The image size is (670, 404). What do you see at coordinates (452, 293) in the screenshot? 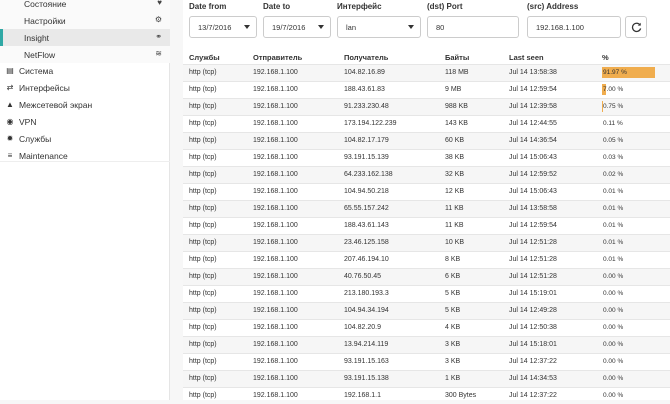
I see `cell-bytes: 5 KB` at bounding box center [452, 293].